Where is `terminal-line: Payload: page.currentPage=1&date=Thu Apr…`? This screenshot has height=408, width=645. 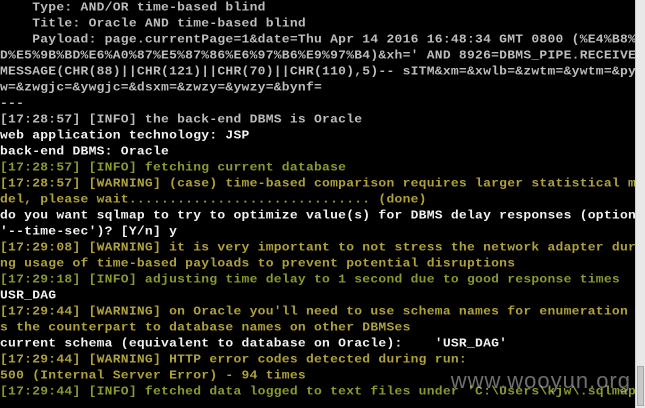
terminal-line: Payload: page.currentPage=1&date=Thu Apr… is located at coordinates (318, 39).